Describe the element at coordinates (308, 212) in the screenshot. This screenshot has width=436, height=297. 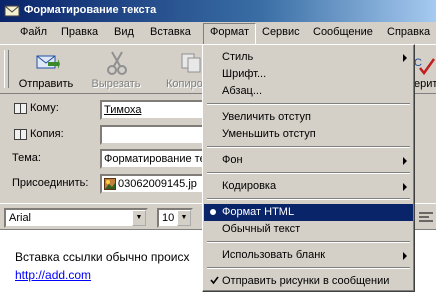
I see `menu-item-html: Формат HTML` at that location.